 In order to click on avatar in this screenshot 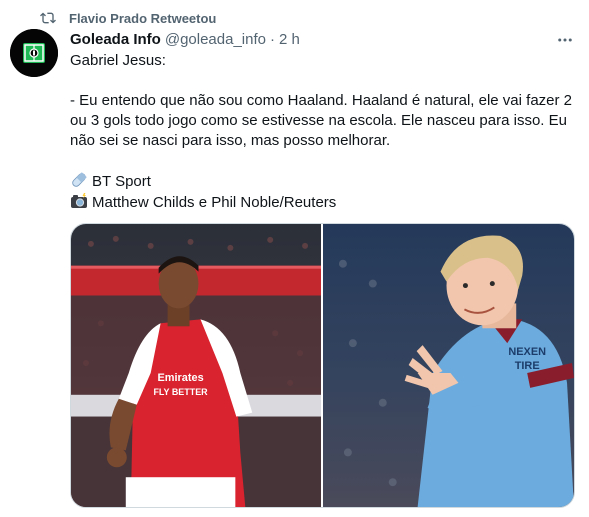, I will do `click(34, 53)`.